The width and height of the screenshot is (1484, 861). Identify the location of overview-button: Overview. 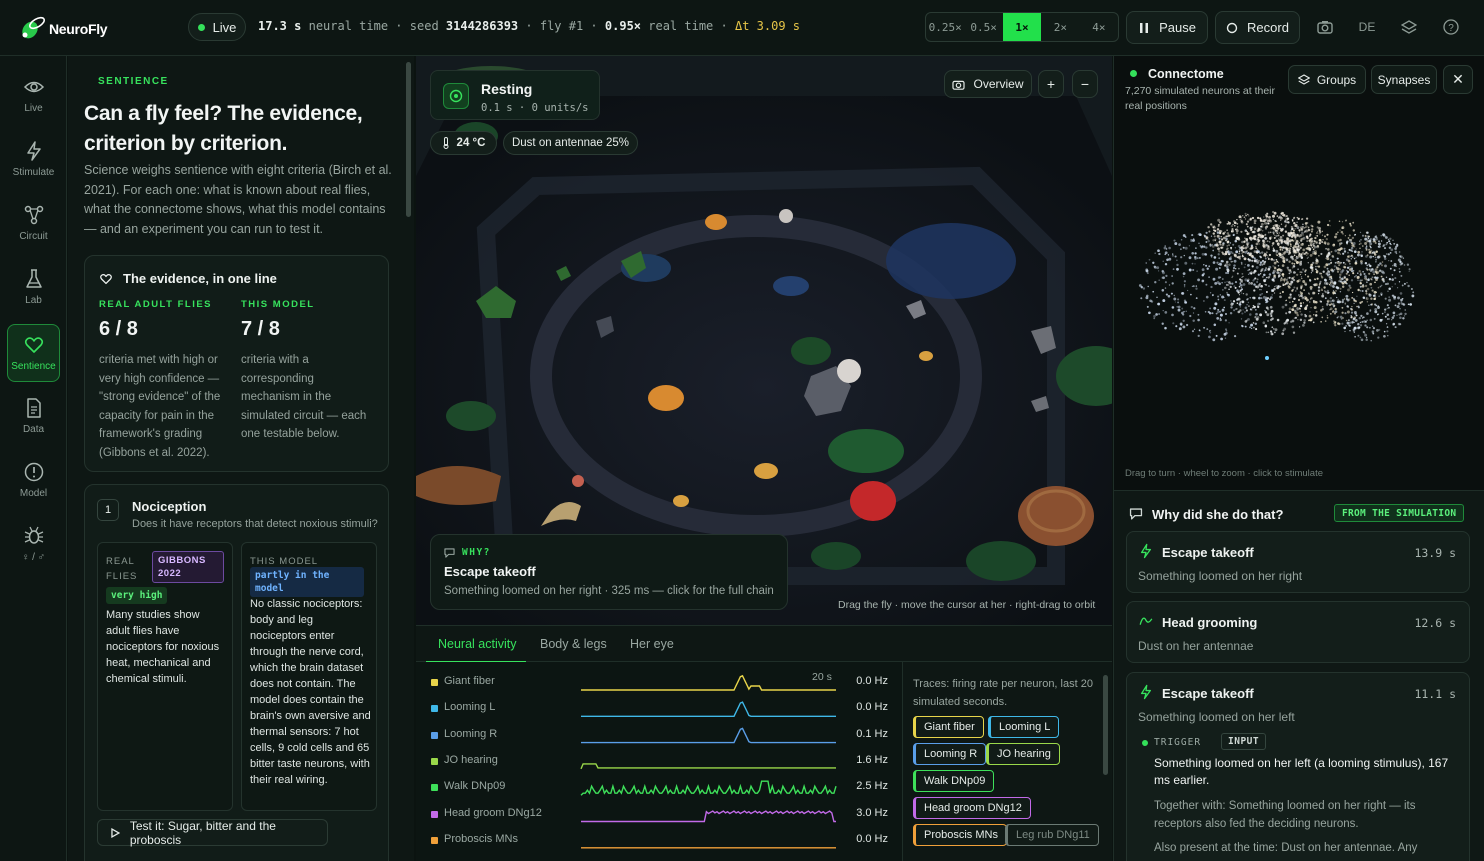
(988, 84).